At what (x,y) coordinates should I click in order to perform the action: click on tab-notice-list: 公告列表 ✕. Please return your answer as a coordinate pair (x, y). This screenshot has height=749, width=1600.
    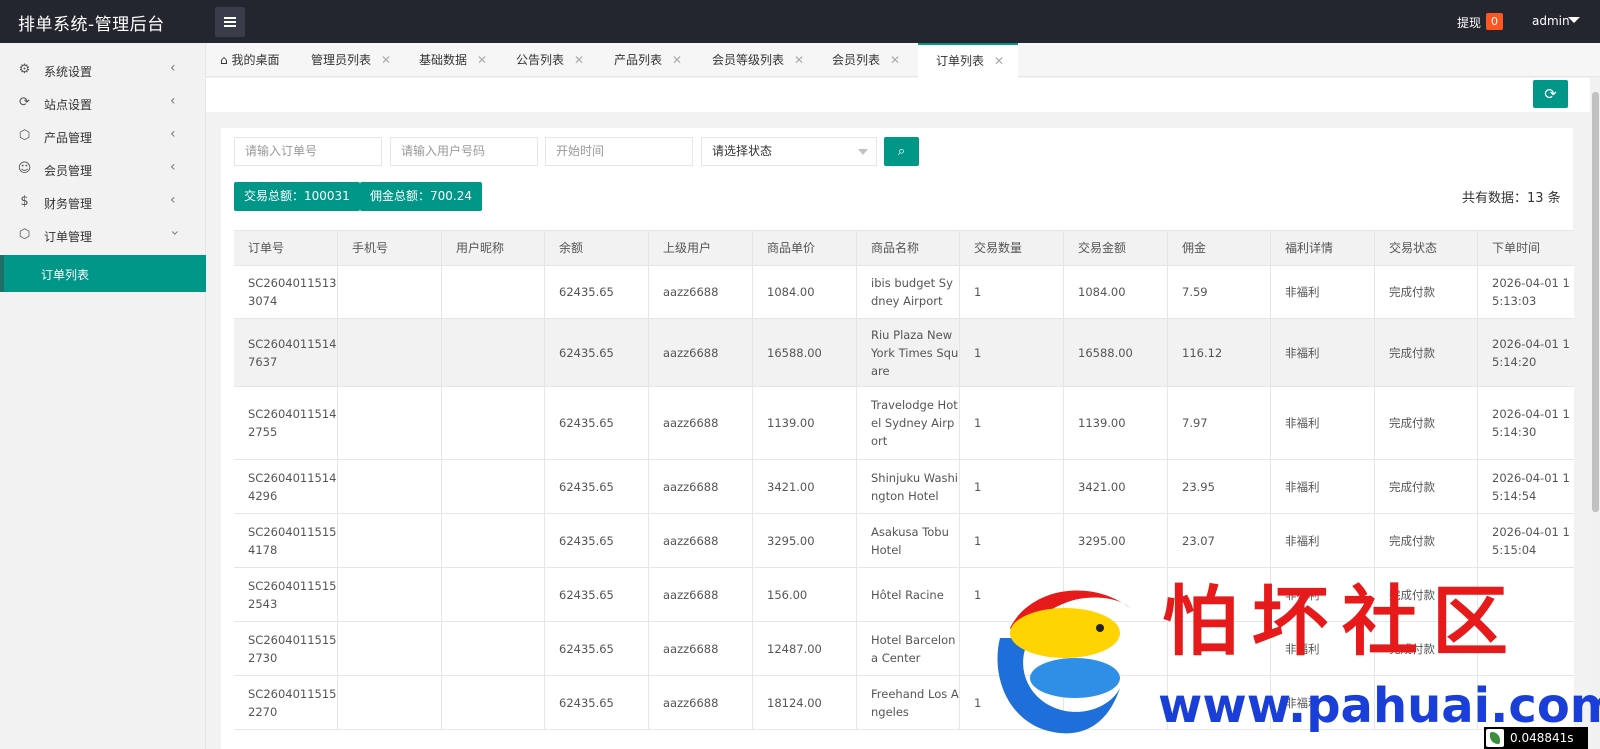
    Looking at the image, I should click on (550, 60).